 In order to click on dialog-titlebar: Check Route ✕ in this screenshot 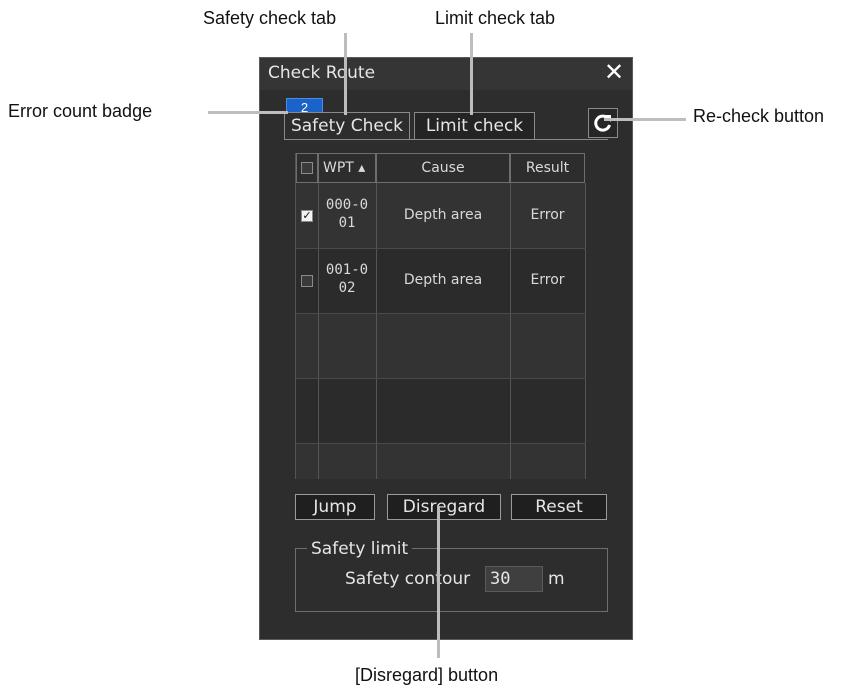, I will do `click(446, 74)`.